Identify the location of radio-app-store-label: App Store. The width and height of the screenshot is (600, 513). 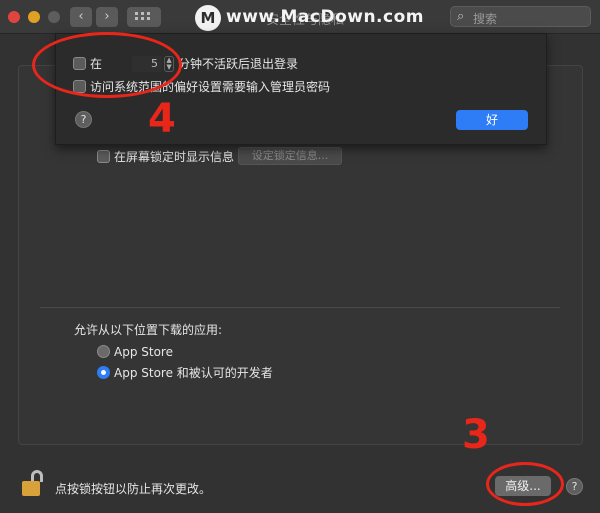
(143, 351).